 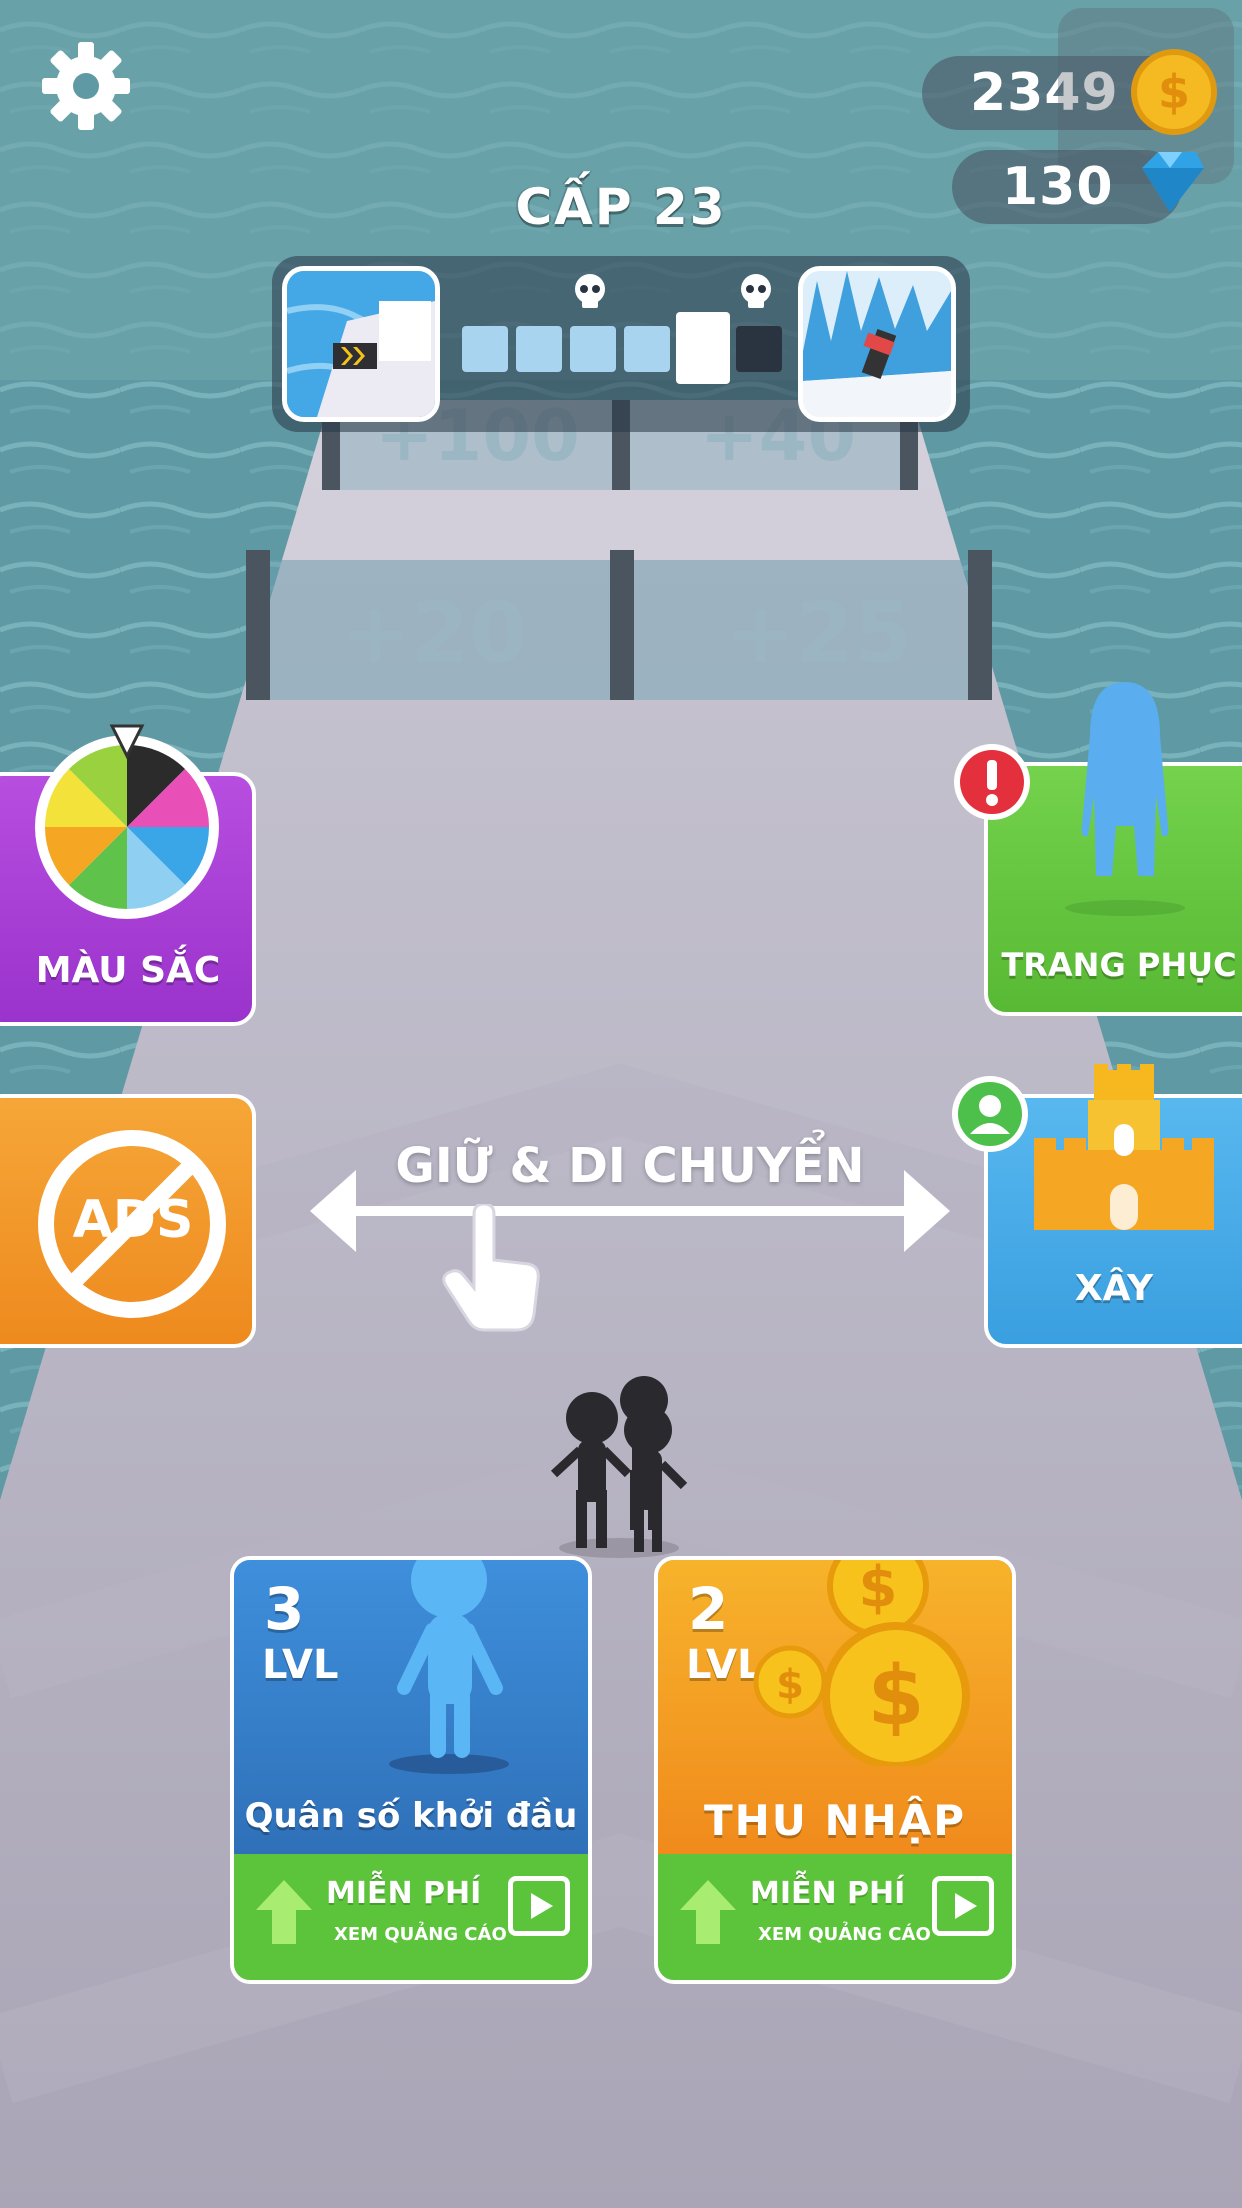 What do you see at coordinates (404, 1893) in the screenshot?
I see `upgrade-crowd-free-label: MIỄN PHÍ` at bounding box center [404, 1893].